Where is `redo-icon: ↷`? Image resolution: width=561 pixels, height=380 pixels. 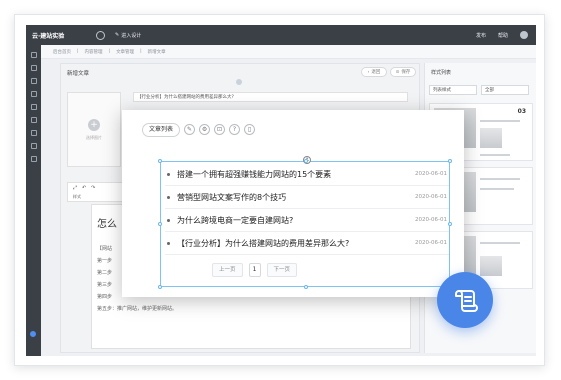 redo-icon: ↷ is located at coordinates (93, 188).